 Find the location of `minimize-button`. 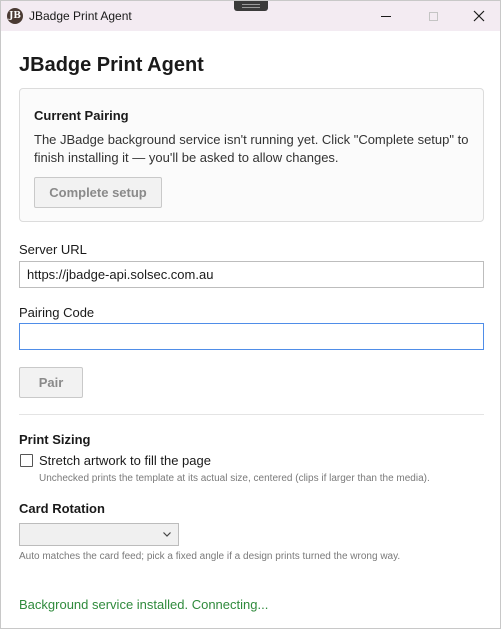

minimize-button is located at coordinates (386, 16).